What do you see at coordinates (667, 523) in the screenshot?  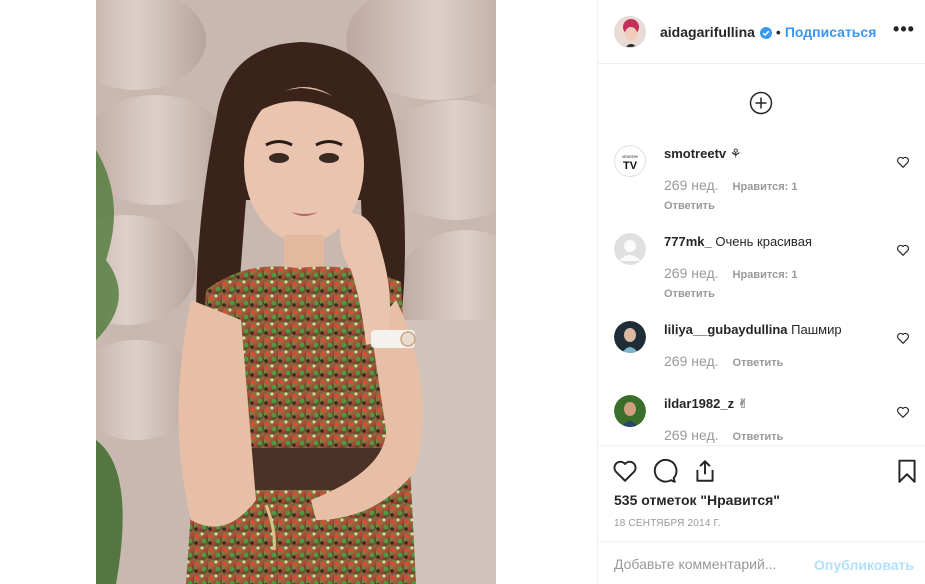 I see `post-date: 18 СЕНТЯБРЯ 2014 Г.` at bounding box center [667, 523].